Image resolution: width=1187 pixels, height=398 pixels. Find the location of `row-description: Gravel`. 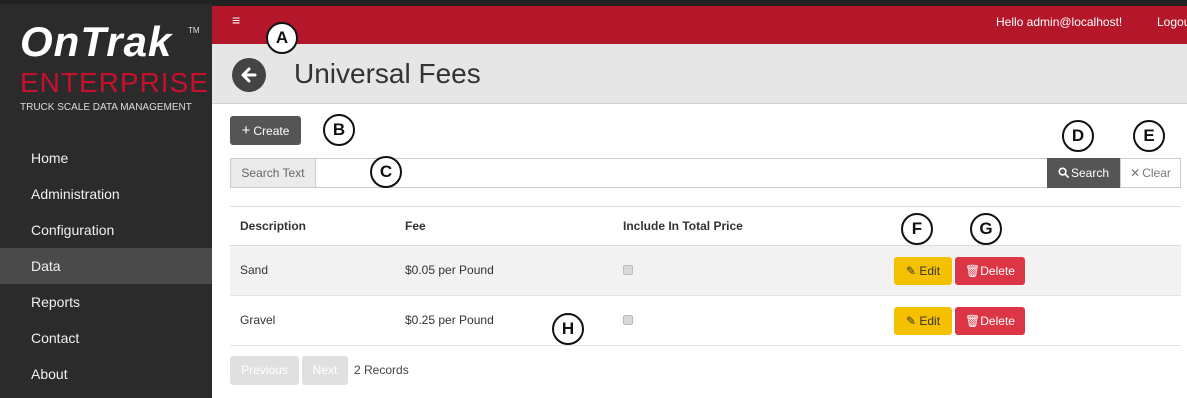

row-description: Gravel is located at coordinates (258, 320).